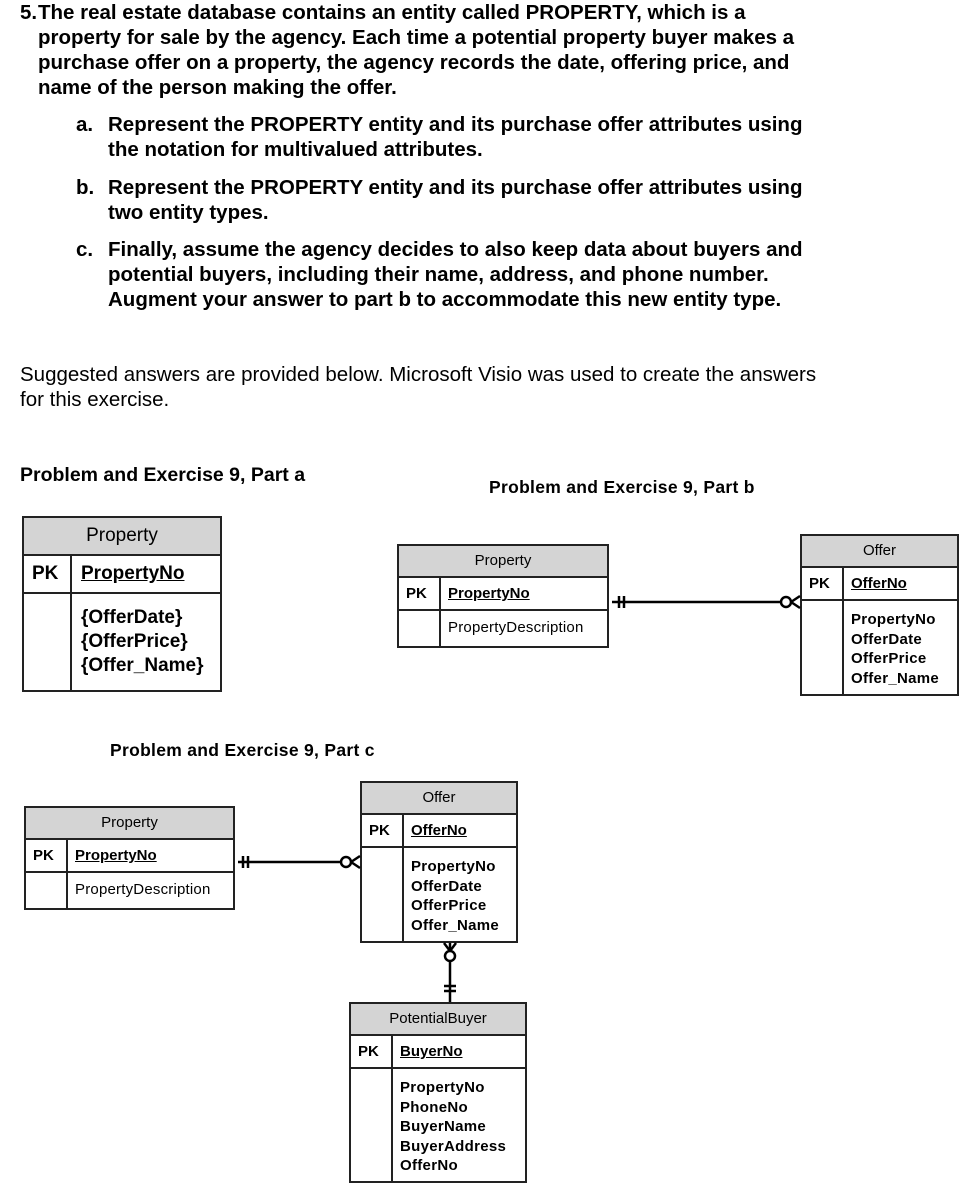  Describe the element at coordinates (450, 972) in the screenshot. I see `relationship-line-buyer-offer-c` at that location.